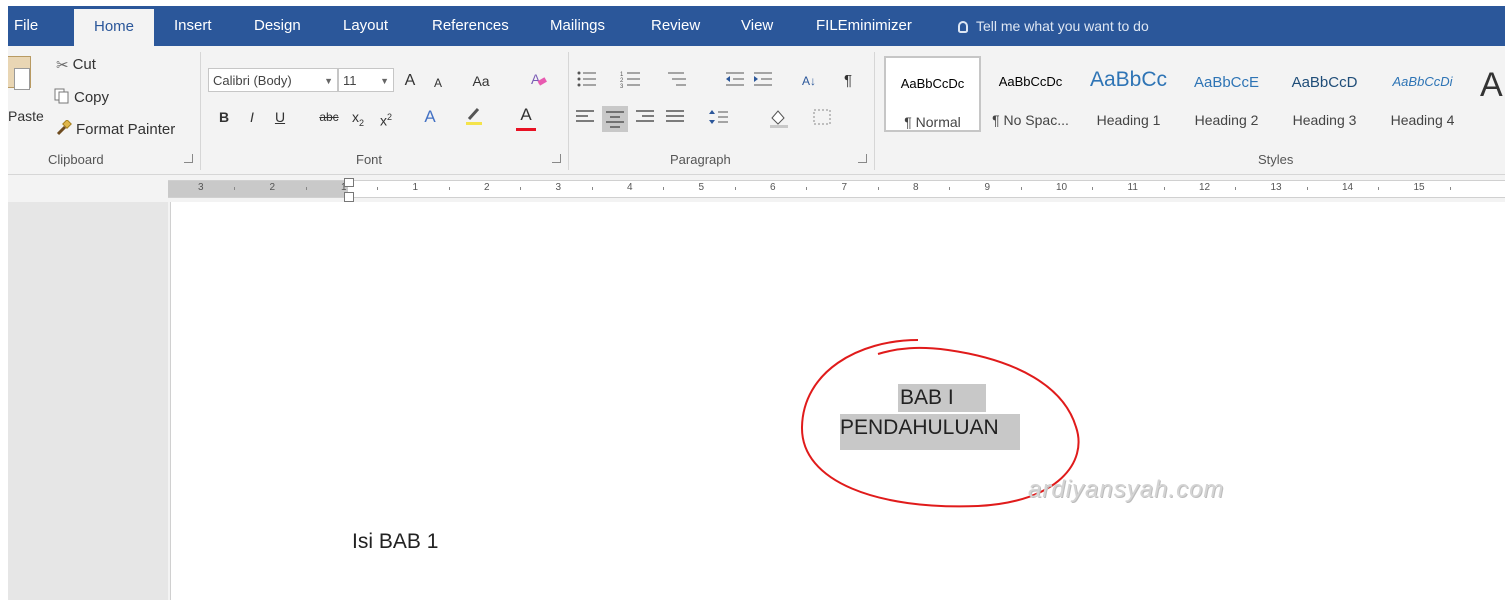 The image size is (1505, 600). What do you see at coordinates (675, 26) in the screenshot?
I see `tab-review: Review` at bounding box center [675, 26].